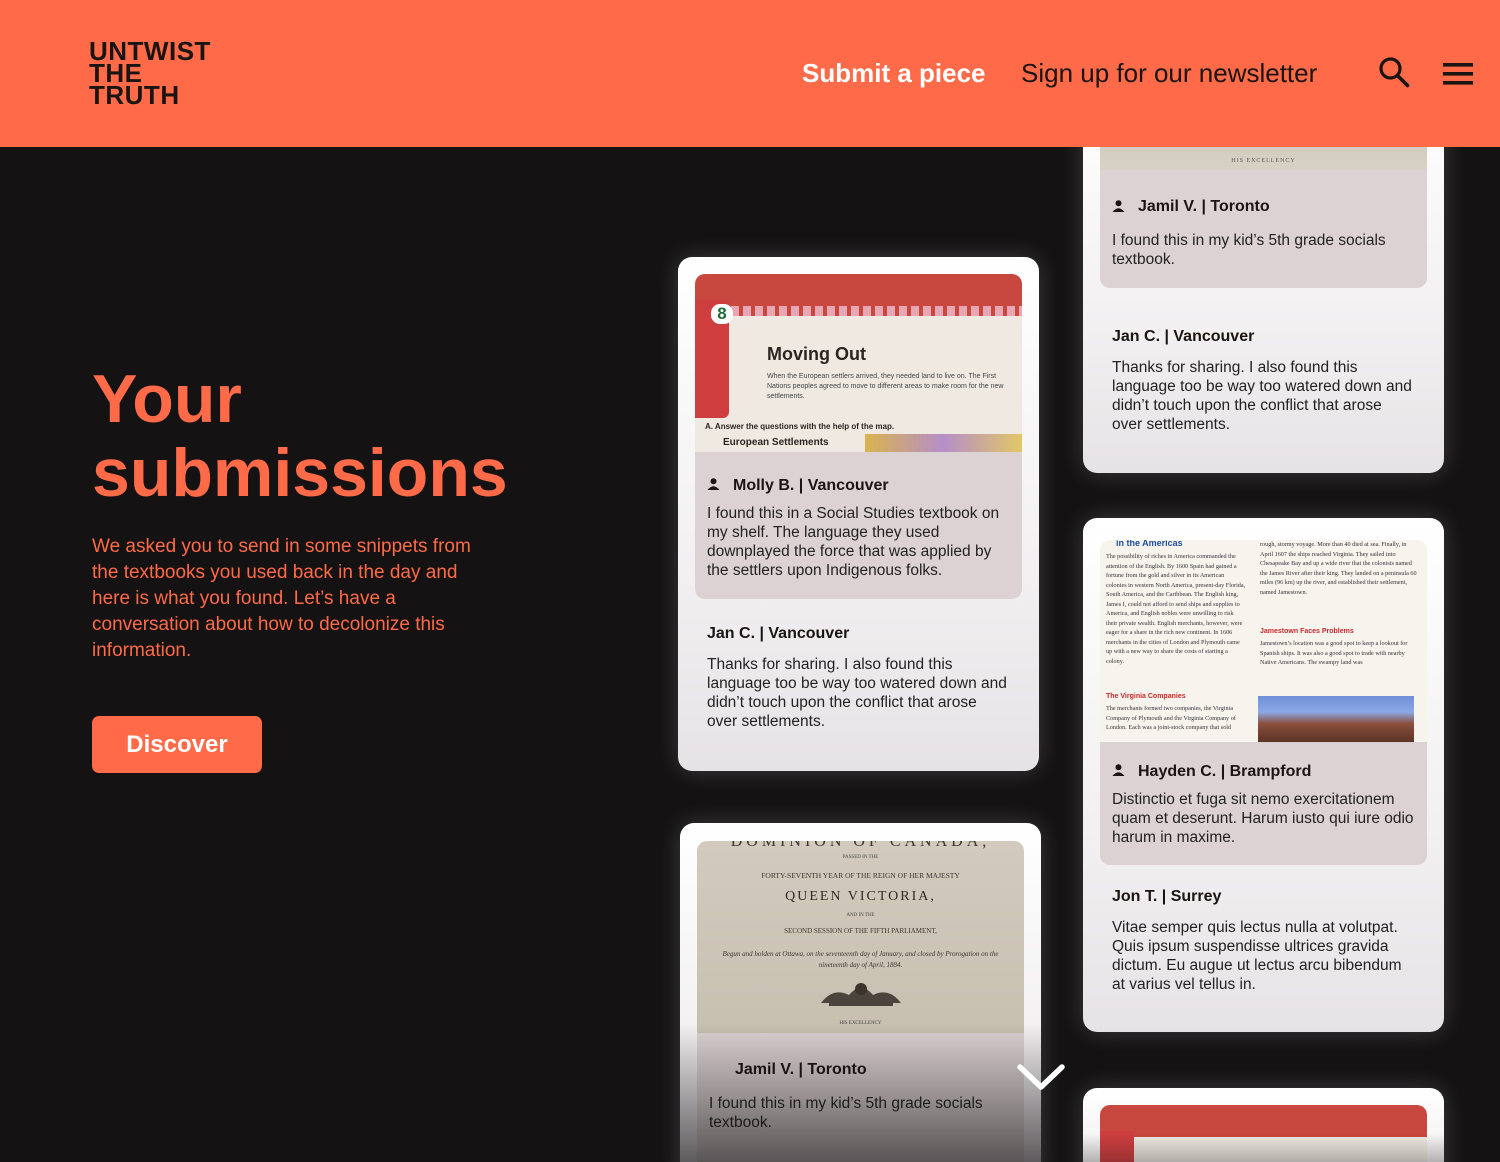 The height and width of the screenshot is (1162, 1500). Describe the element at coordinates (1225, 771) in the screenshot. I see `submission-author: Hayden C. | Brampford` at that location.